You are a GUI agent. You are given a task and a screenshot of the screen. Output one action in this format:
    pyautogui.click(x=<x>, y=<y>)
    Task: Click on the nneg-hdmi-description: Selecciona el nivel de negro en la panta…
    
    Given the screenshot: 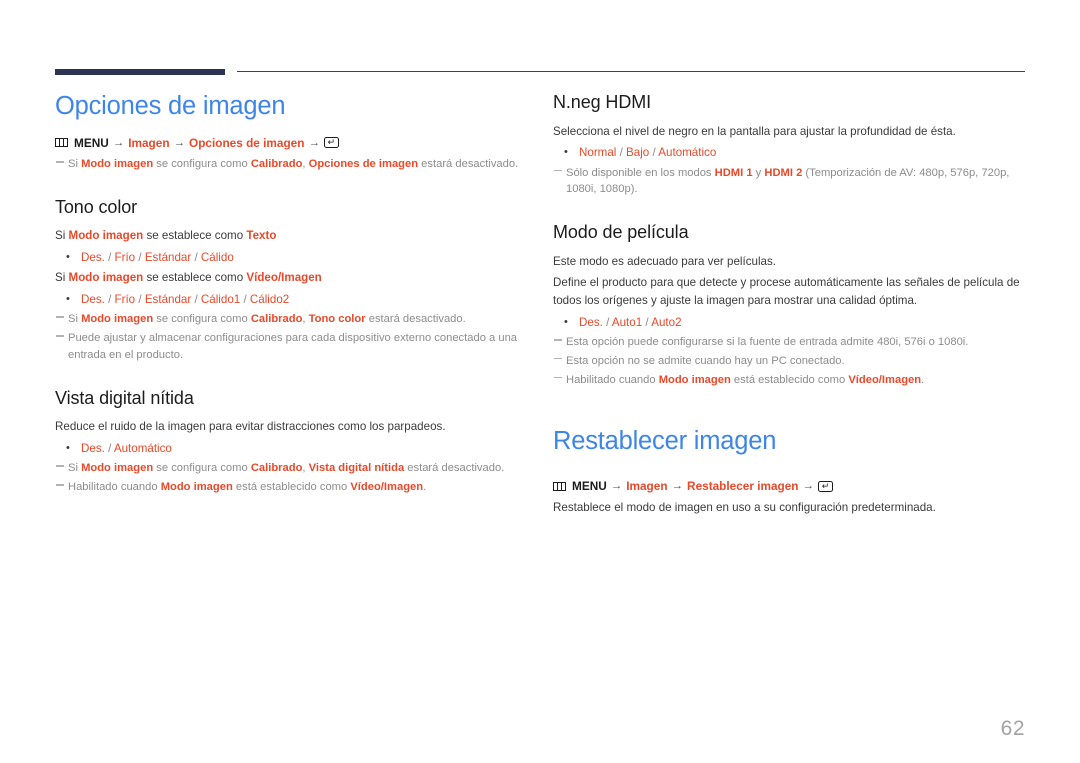 What is the action you would take?
    pyautogui.click(x=754, y=131)
    